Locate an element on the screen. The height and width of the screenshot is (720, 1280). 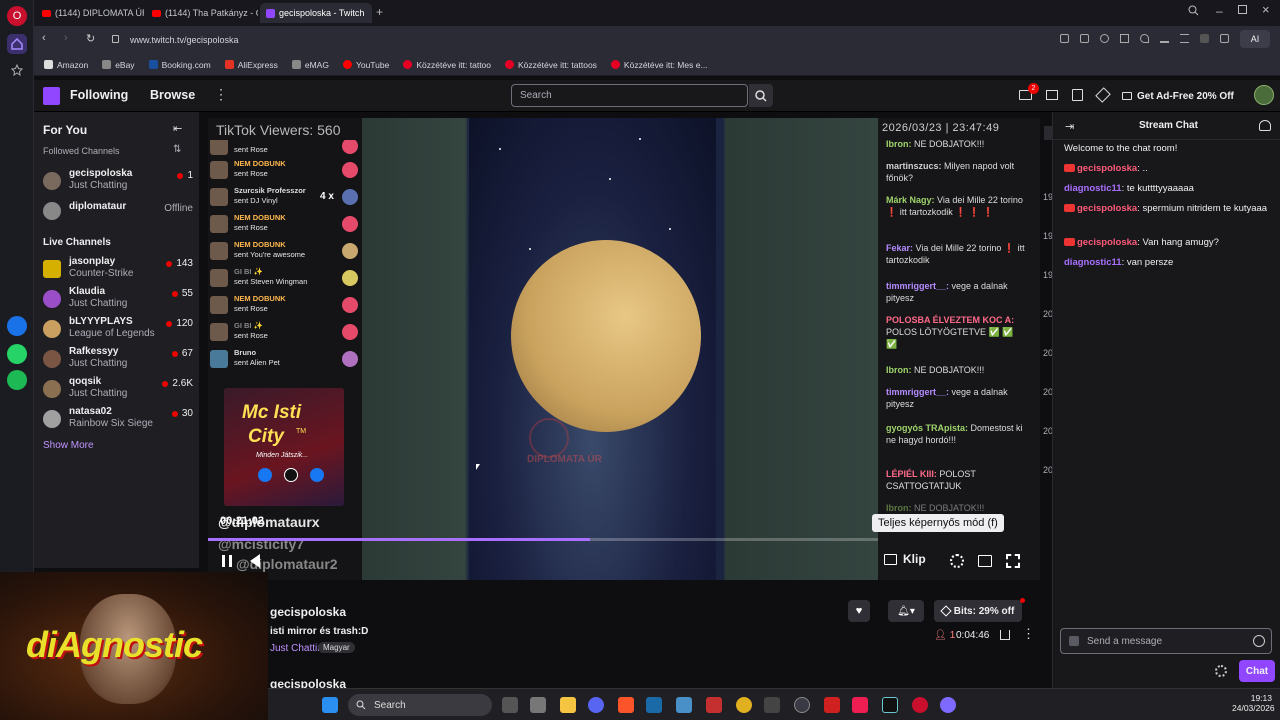
ai-button: AI is located at coordinates (1255, 39).